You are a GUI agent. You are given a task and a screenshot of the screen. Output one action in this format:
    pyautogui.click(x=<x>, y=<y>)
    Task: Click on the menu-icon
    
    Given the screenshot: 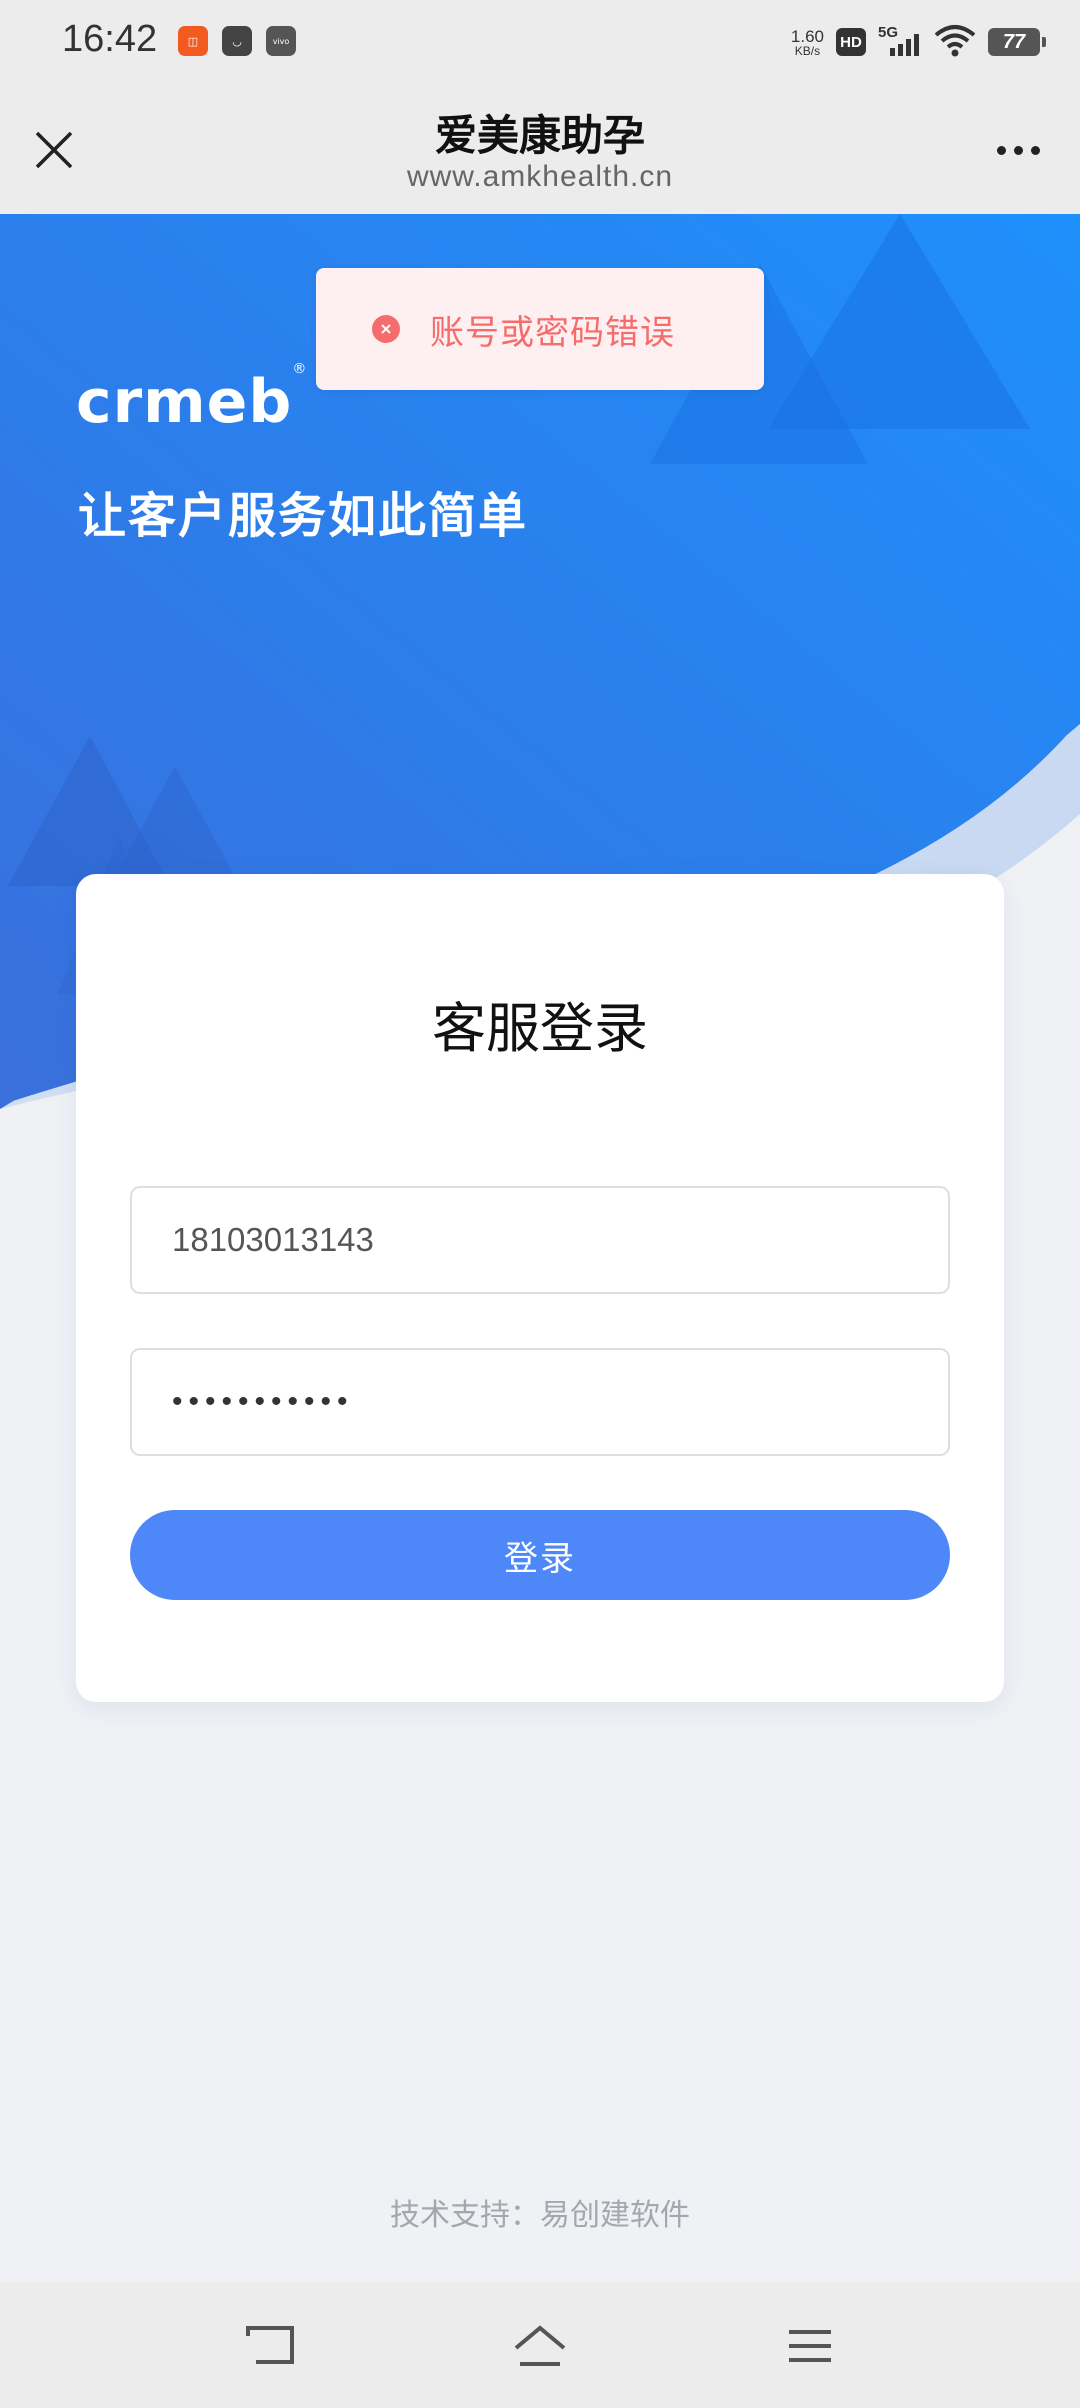 What is the action you would take?
    pyautogui.click(x=810, y=2346)
    